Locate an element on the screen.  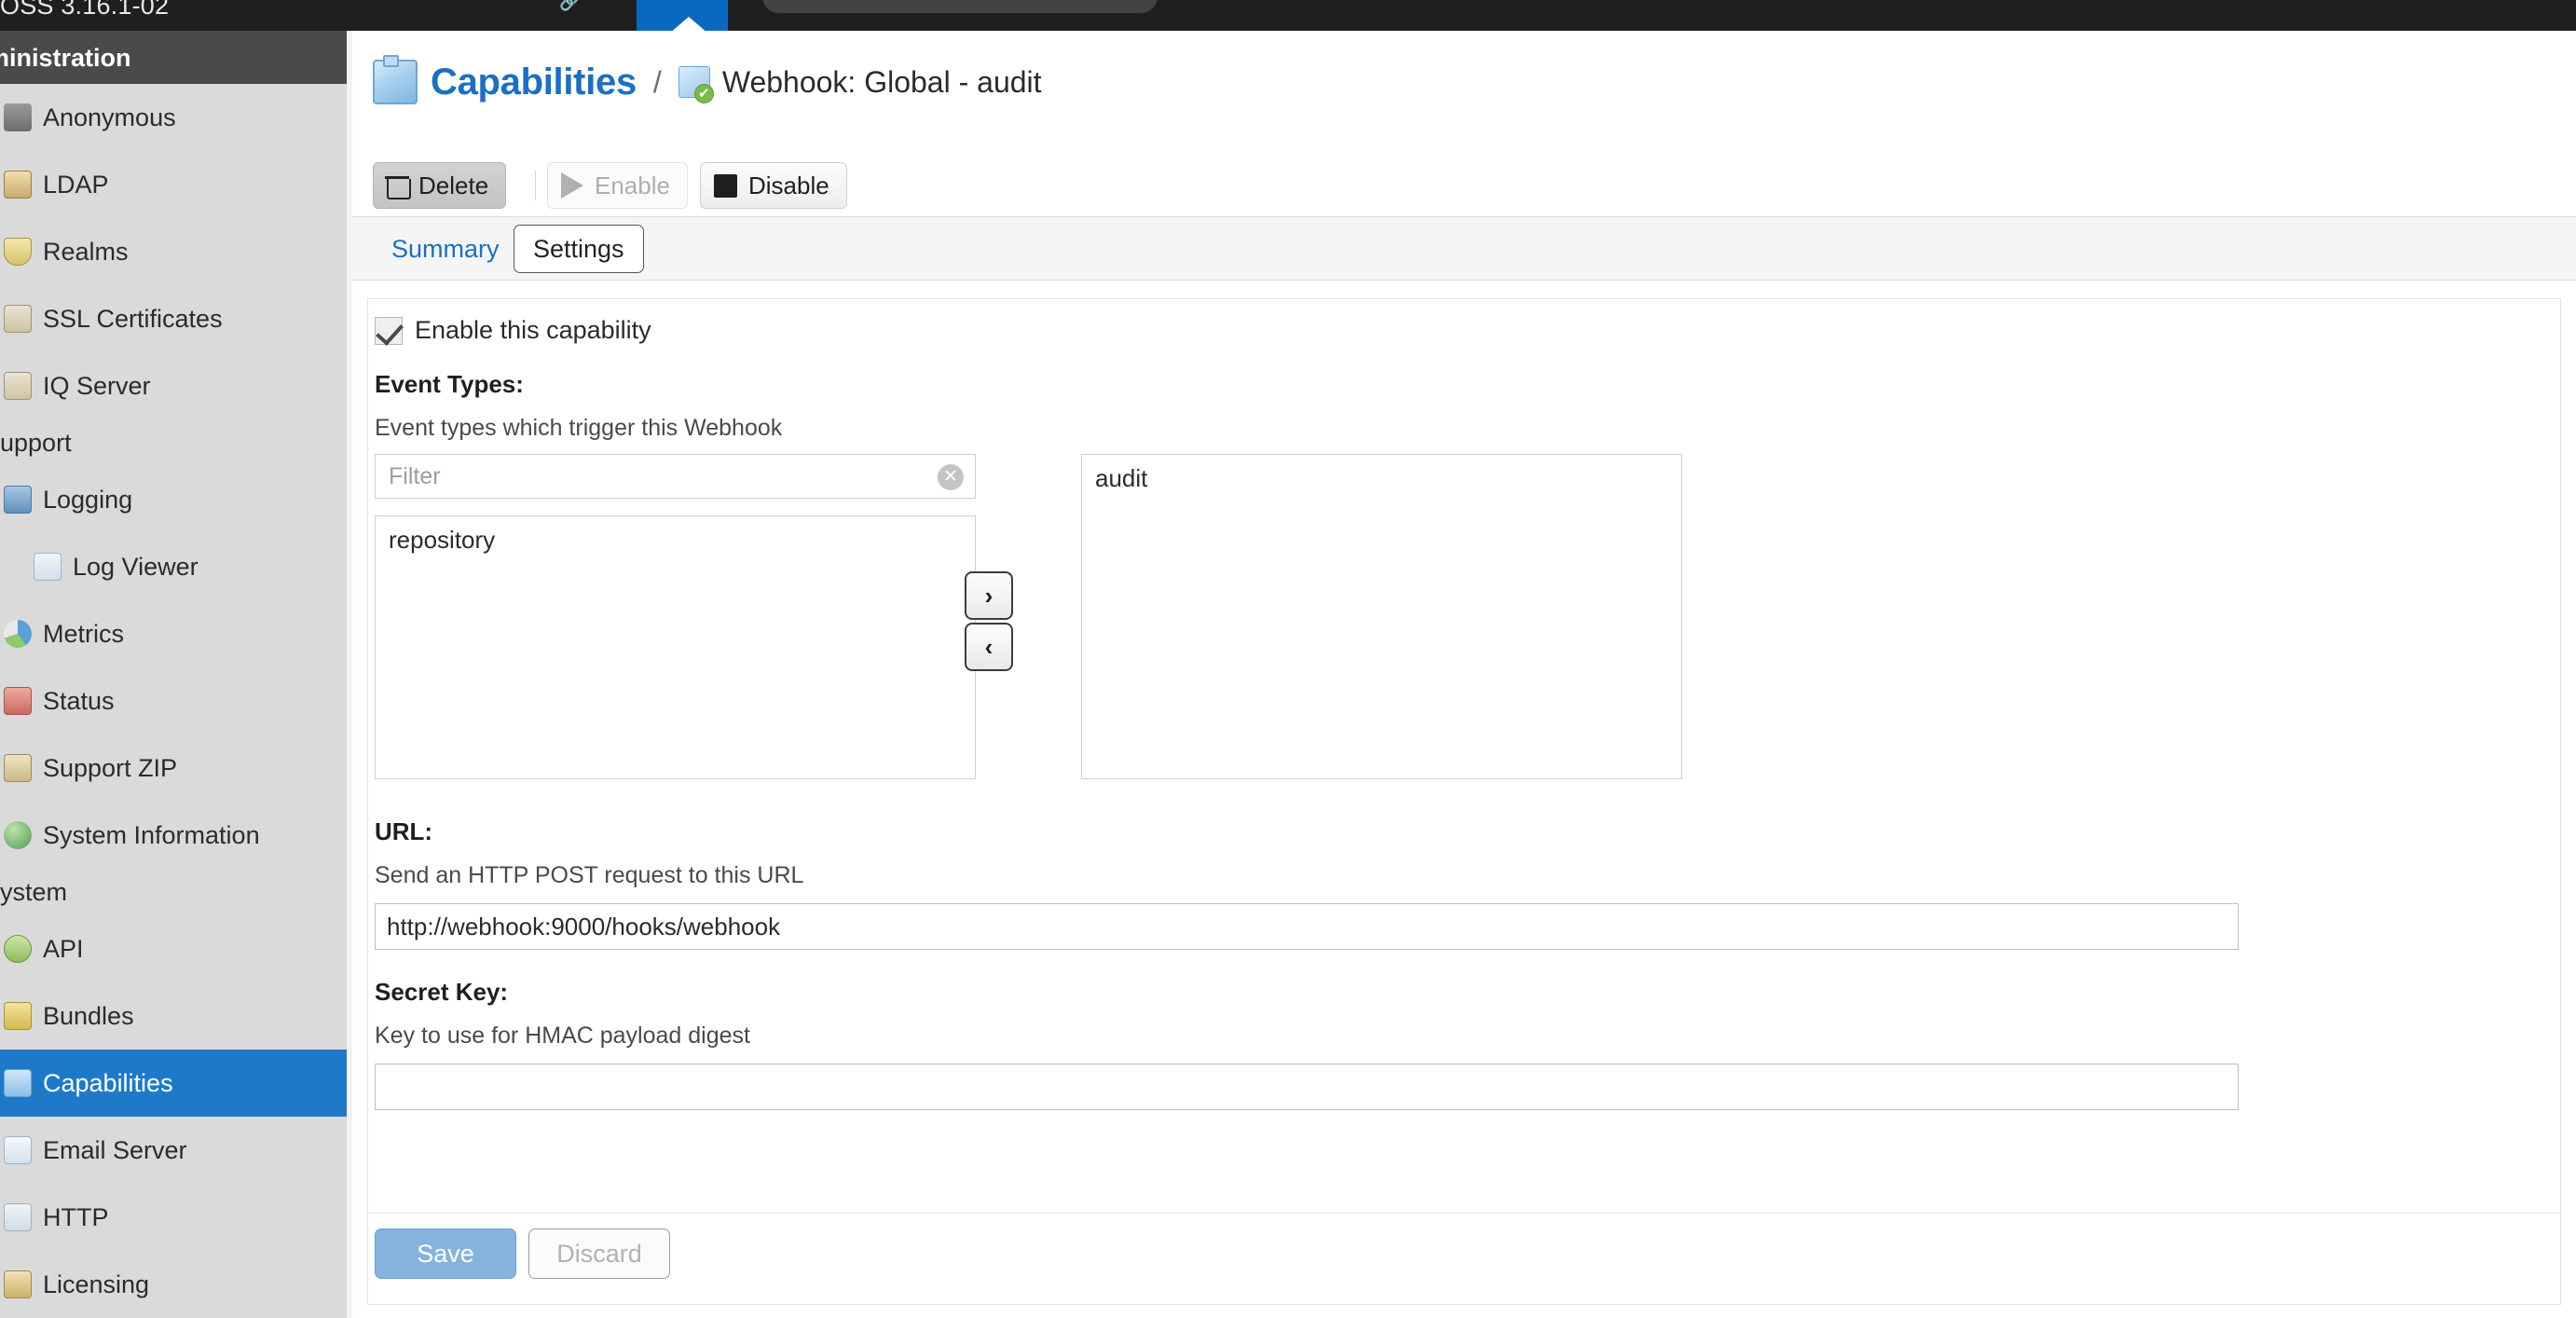
sidebar-item-ldap: LDAP is located at coordinates (176, 184).